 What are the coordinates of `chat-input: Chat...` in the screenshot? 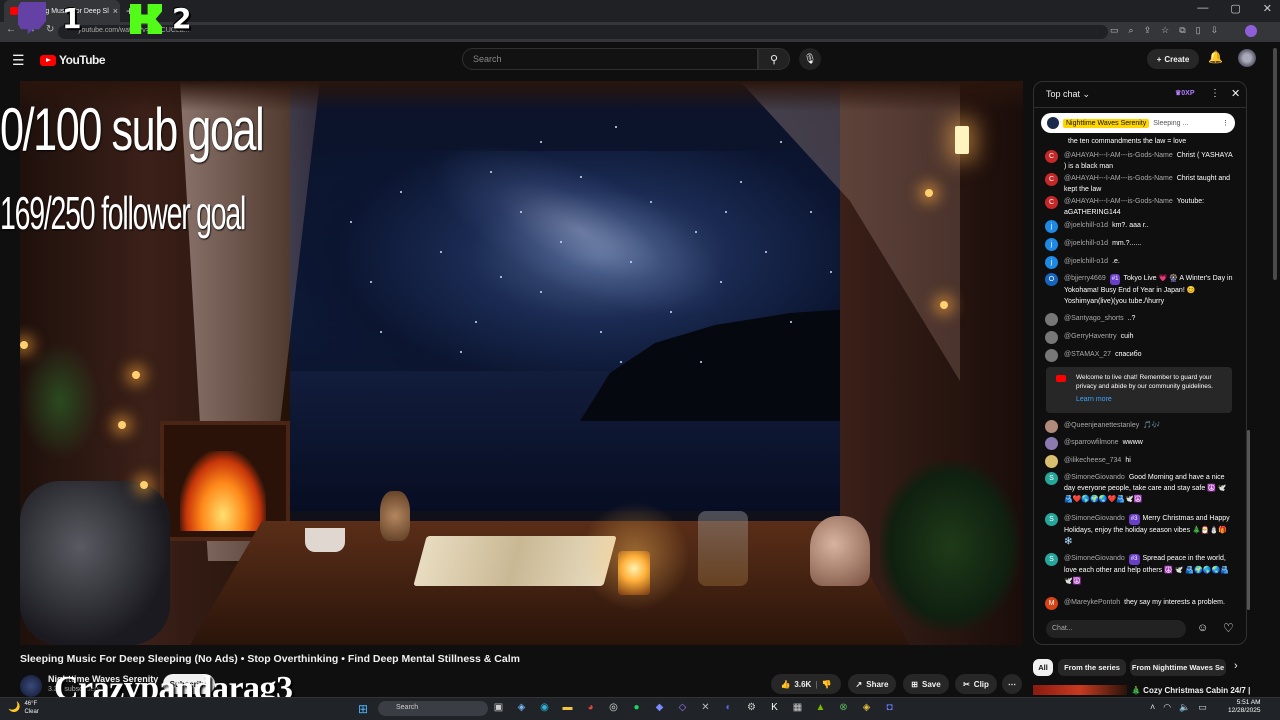 It's located at (1116, 629).